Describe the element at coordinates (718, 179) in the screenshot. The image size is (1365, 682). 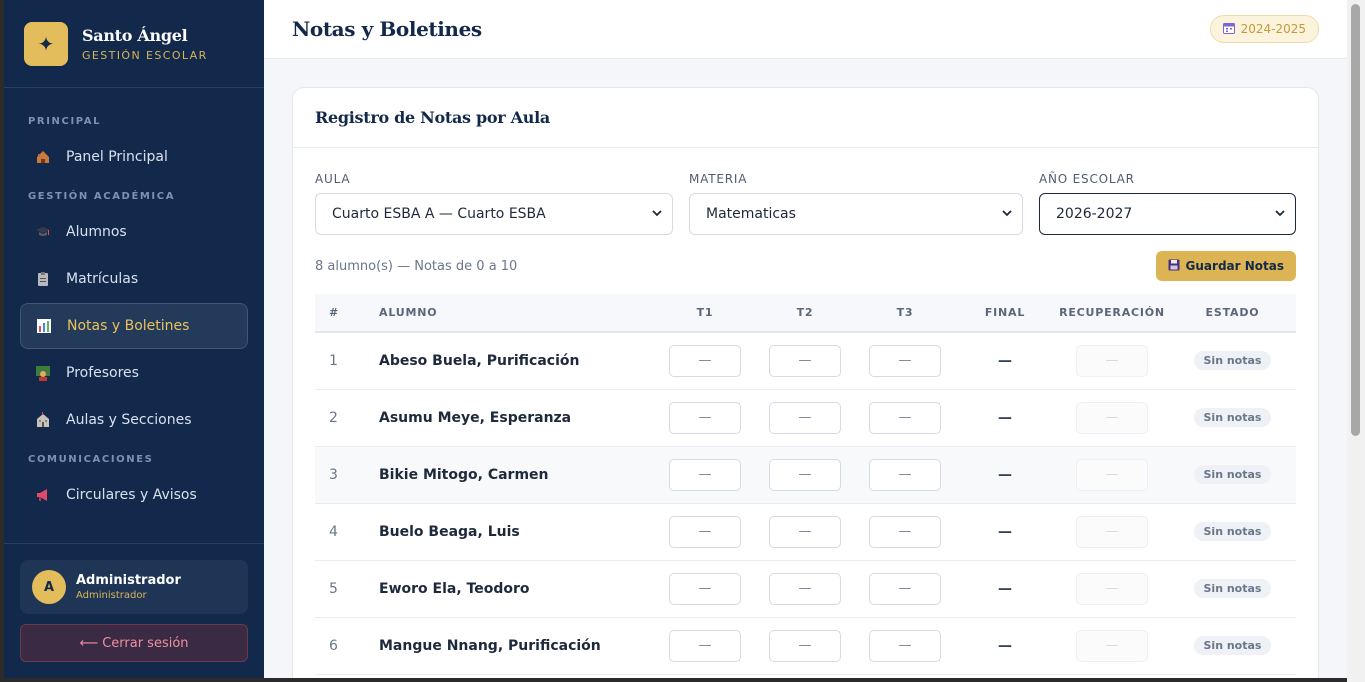
I see `materia-label: MATERIA` at that location.